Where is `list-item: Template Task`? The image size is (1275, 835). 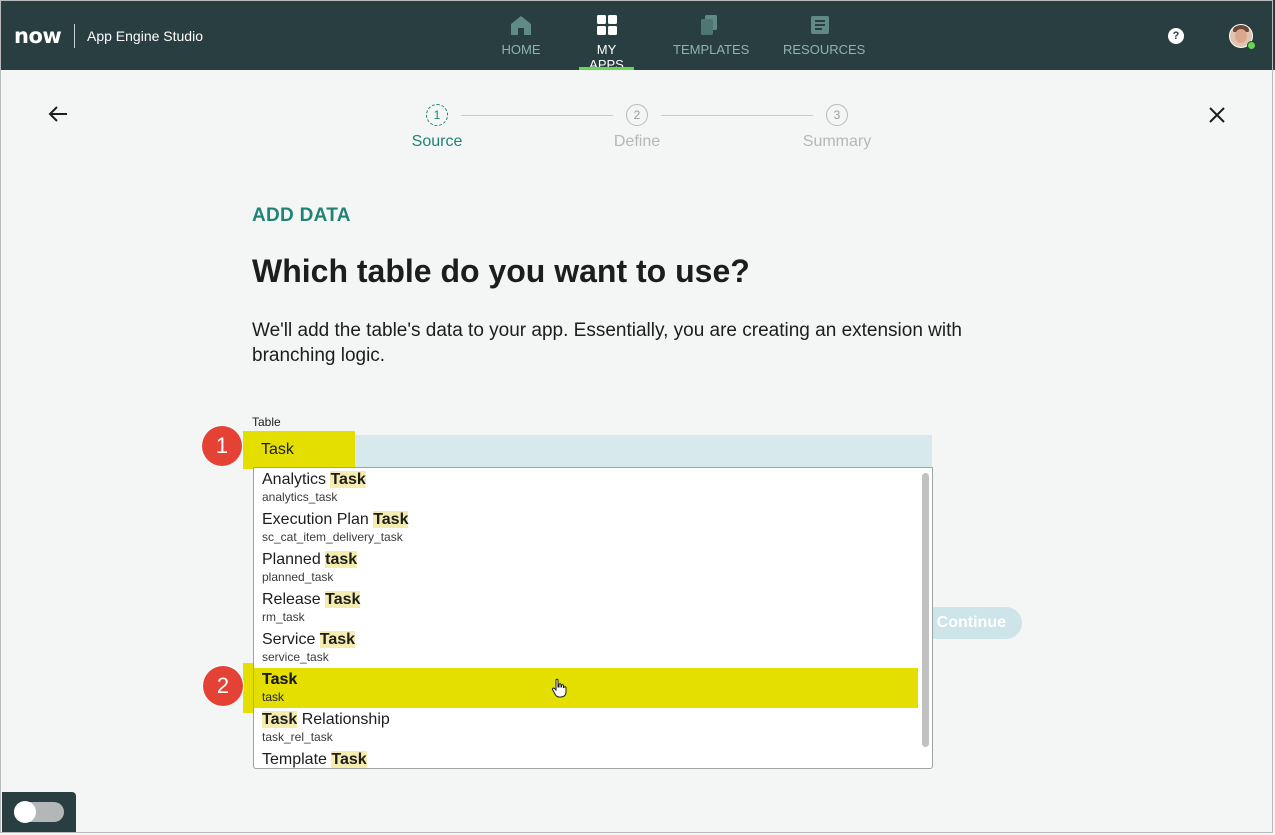
list-item: Template Task is located at coordinates (586, 758).